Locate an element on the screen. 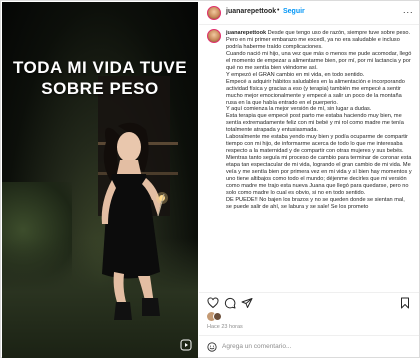 The height and width of the screenshot is (358, 420). username-link: juanarepettook is located at coordinates (251, 11).